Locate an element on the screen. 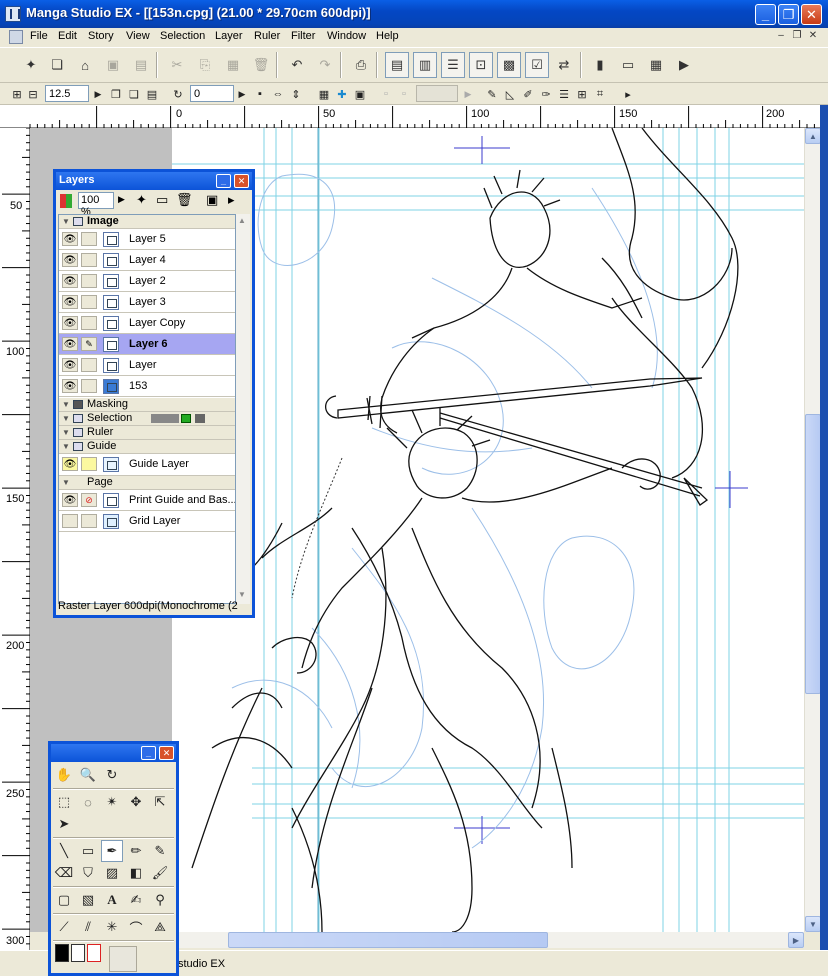 The image size is (828, 976). ruler-lines-icon: ☰ is located at coordinates (564, 94).